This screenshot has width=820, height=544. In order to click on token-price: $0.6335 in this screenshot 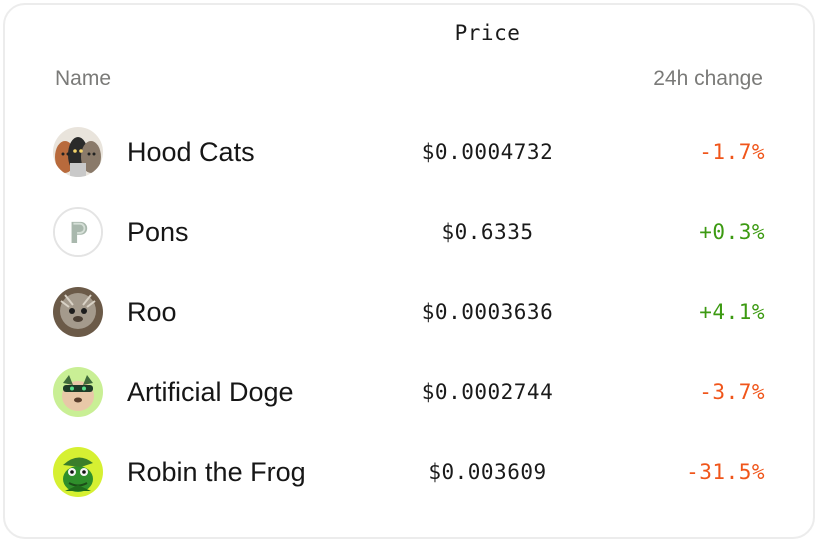, I will do `click(487, 232)`.